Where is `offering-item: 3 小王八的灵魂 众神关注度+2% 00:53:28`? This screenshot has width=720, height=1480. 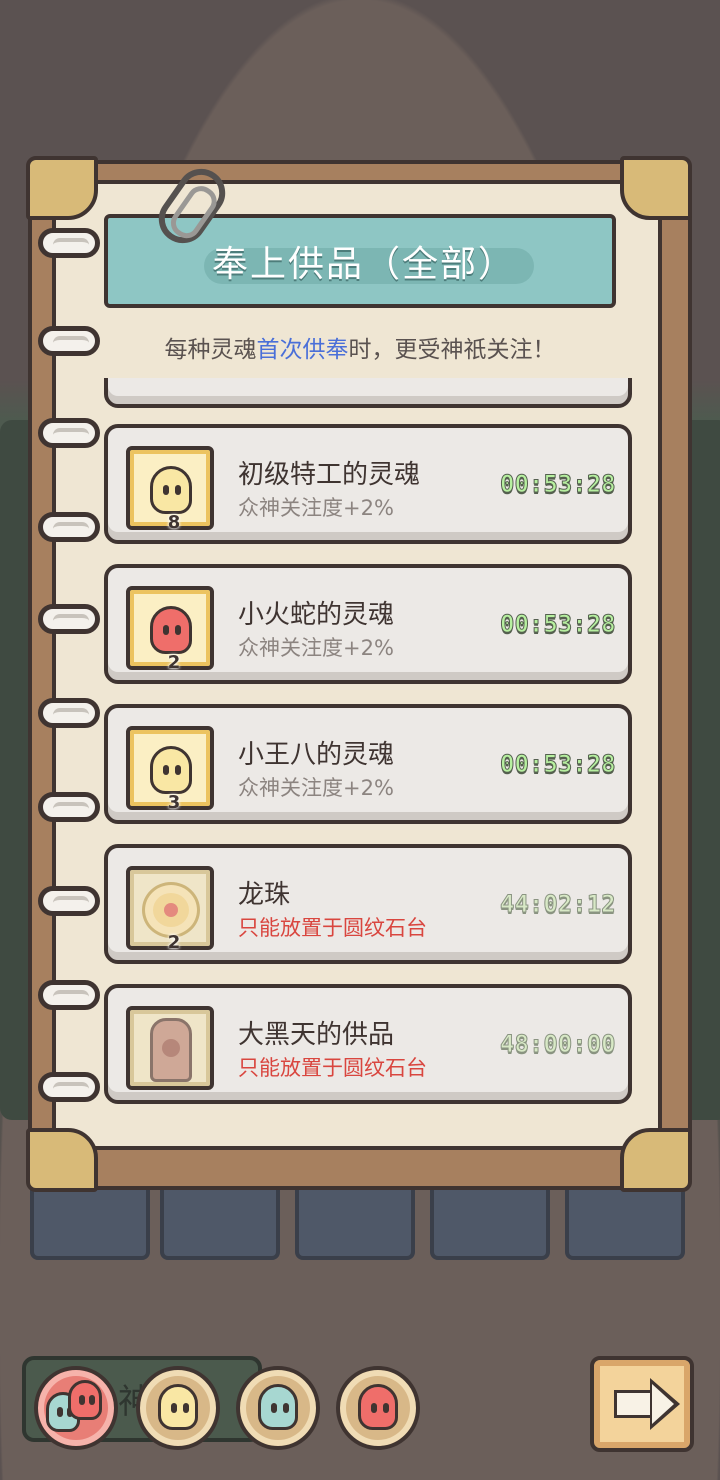 offering-item: 3 小王八的灵魂 众神关注度+2% 00:53:28 is located at coordinates (368, 764).